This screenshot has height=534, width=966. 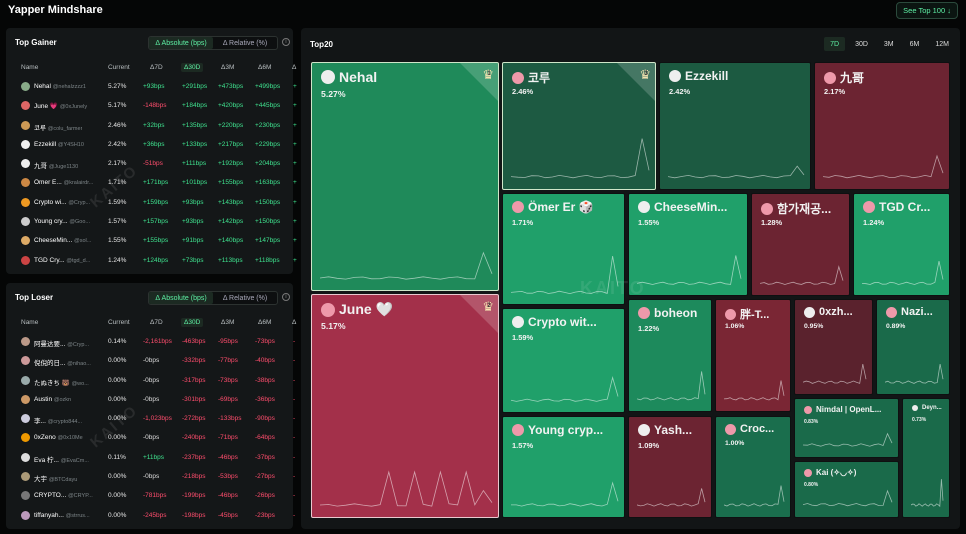 I want to click on tab-30d: 30D, so click(x=861, y=44).